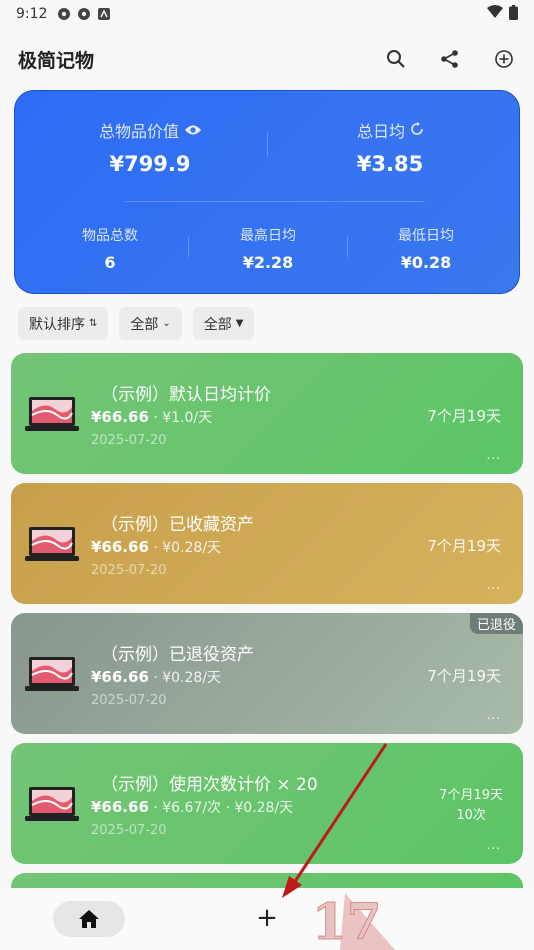  I want to click on daily-avg: ¥3.85, so click(390, 164).